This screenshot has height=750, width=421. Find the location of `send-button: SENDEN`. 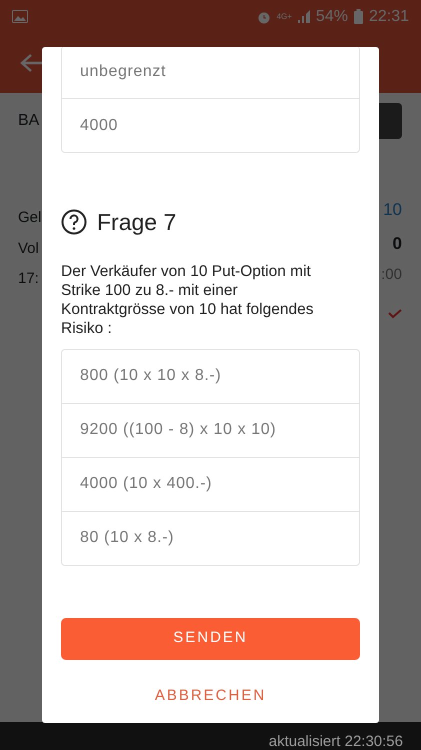

send-button: SENDEN is located at coordinates (210, 639).